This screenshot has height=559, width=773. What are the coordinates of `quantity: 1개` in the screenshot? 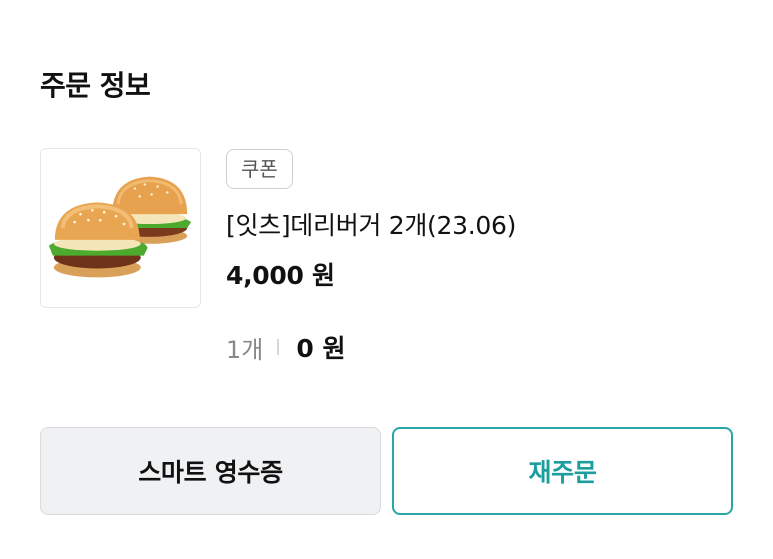 It's located at (245, 349).